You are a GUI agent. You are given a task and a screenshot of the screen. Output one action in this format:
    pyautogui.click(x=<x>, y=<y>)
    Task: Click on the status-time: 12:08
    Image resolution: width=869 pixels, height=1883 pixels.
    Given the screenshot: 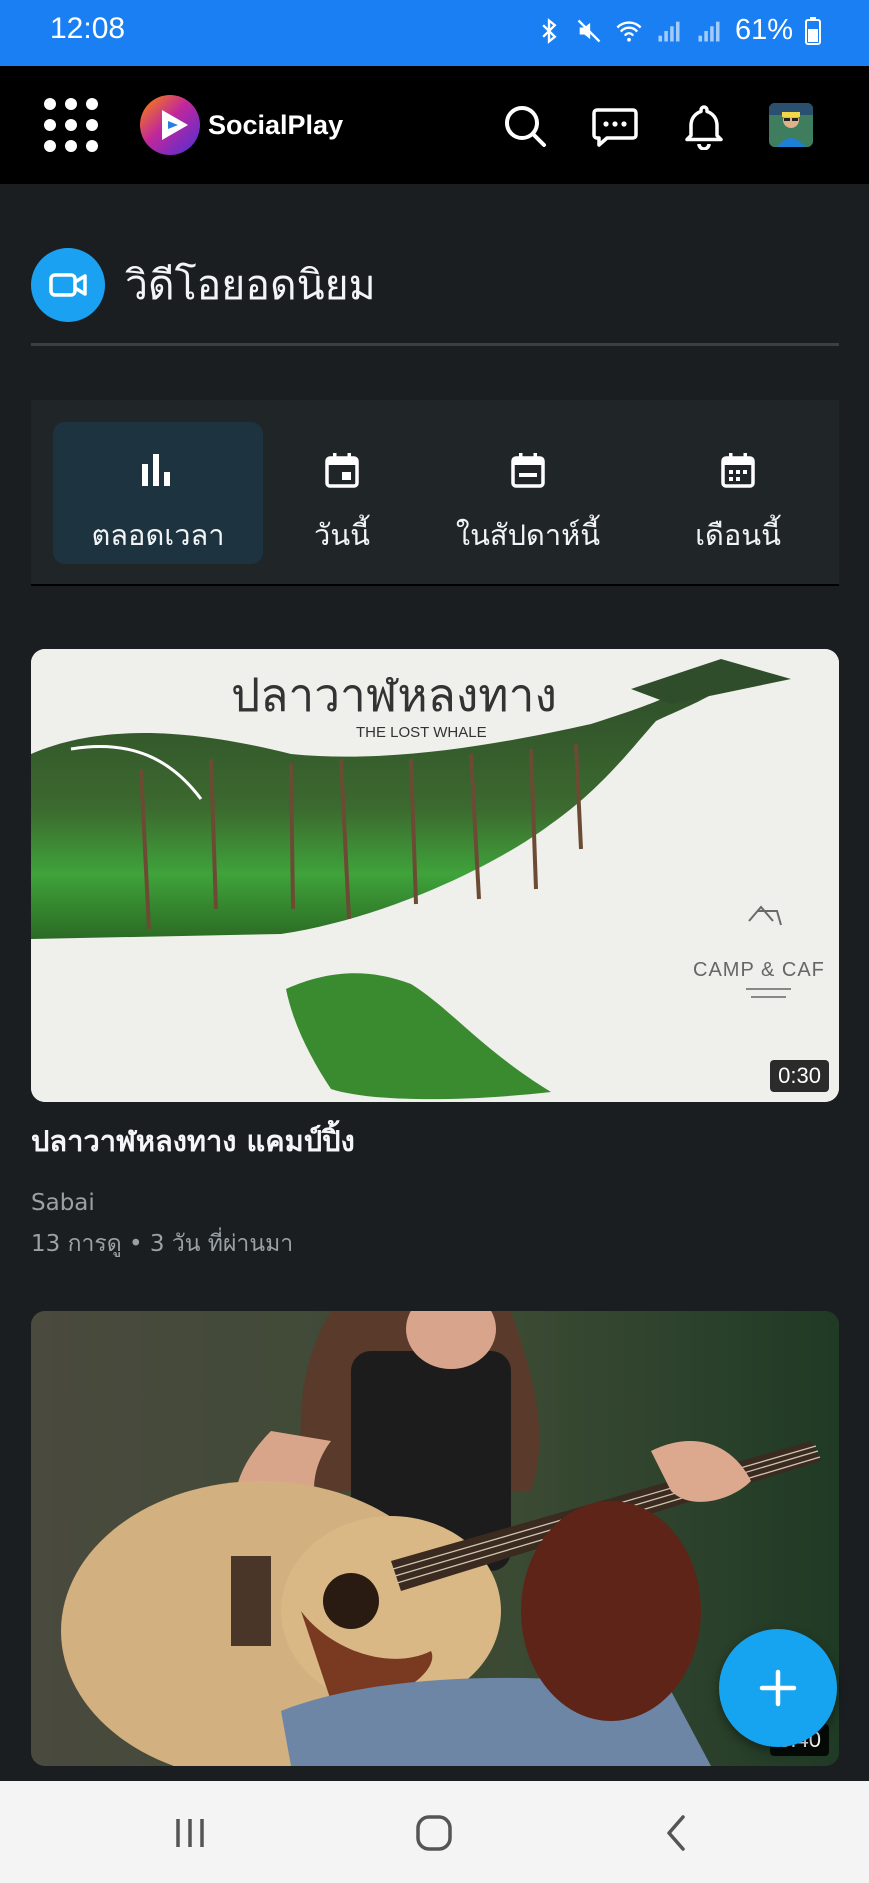 What is the action you would take?
    pyautogui.click(x=88, y=28)
    